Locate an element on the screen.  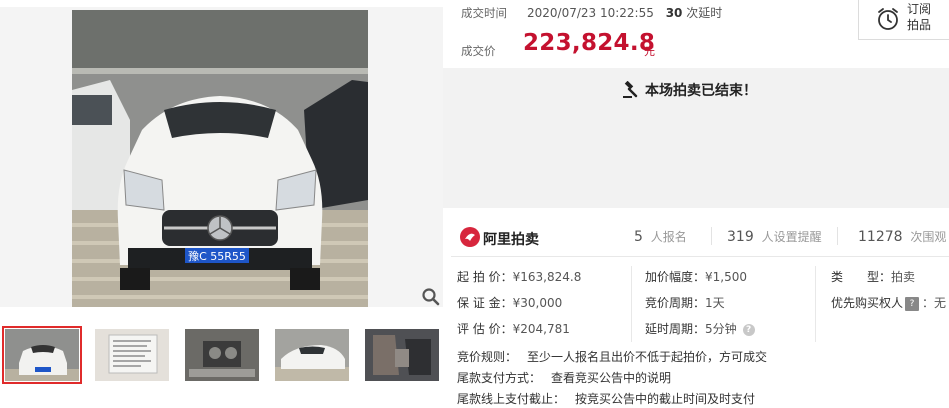
rule-payment-method-value: 查看竞买公告中的说明 is located at coordinates (611, 378).